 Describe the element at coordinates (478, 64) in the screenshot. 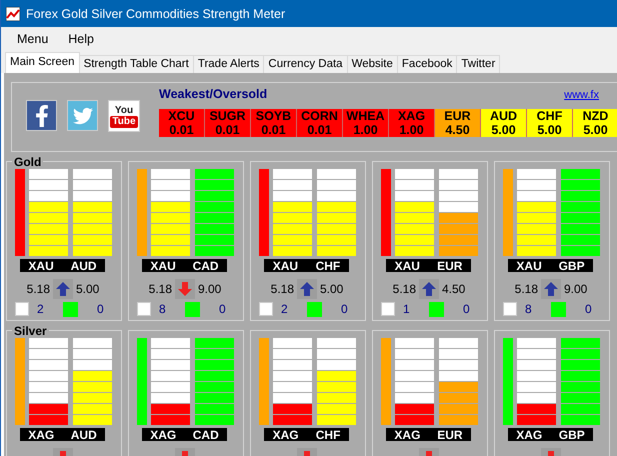

I see `tab: Twitter` at that location.